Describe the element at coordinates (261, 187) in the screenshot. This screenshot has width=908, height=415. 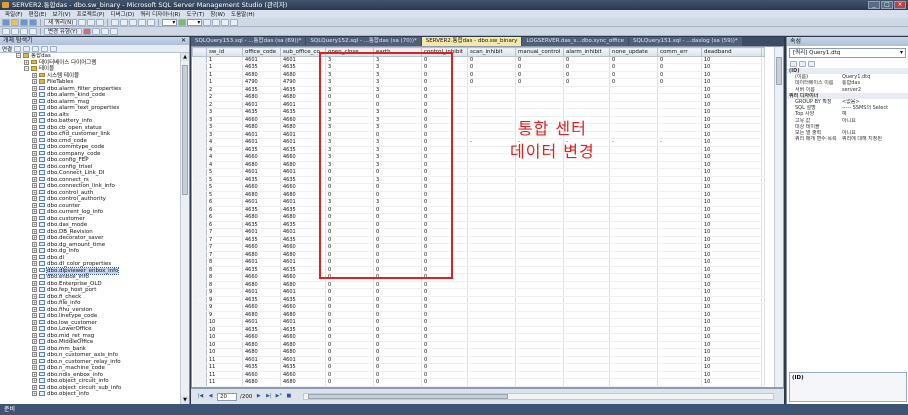
I see `grid-cell: 4660` at that location.